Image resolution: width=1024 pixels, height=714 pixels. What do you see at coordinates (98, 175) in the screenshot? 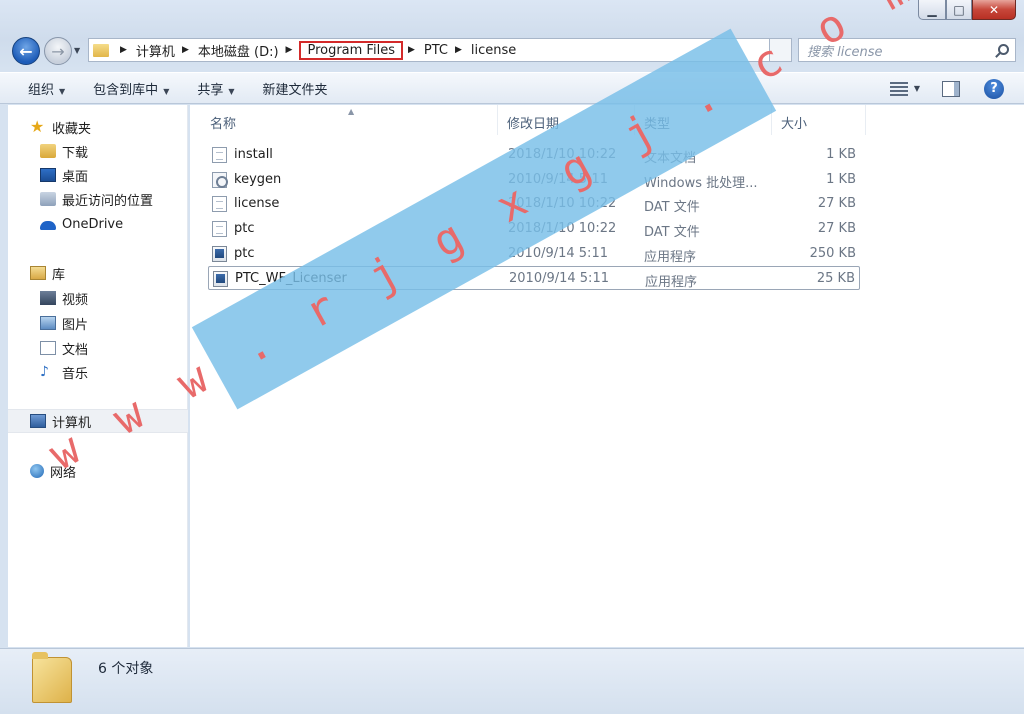
I see `nav-desktop: 桌面` at bounding box center [98, 175].